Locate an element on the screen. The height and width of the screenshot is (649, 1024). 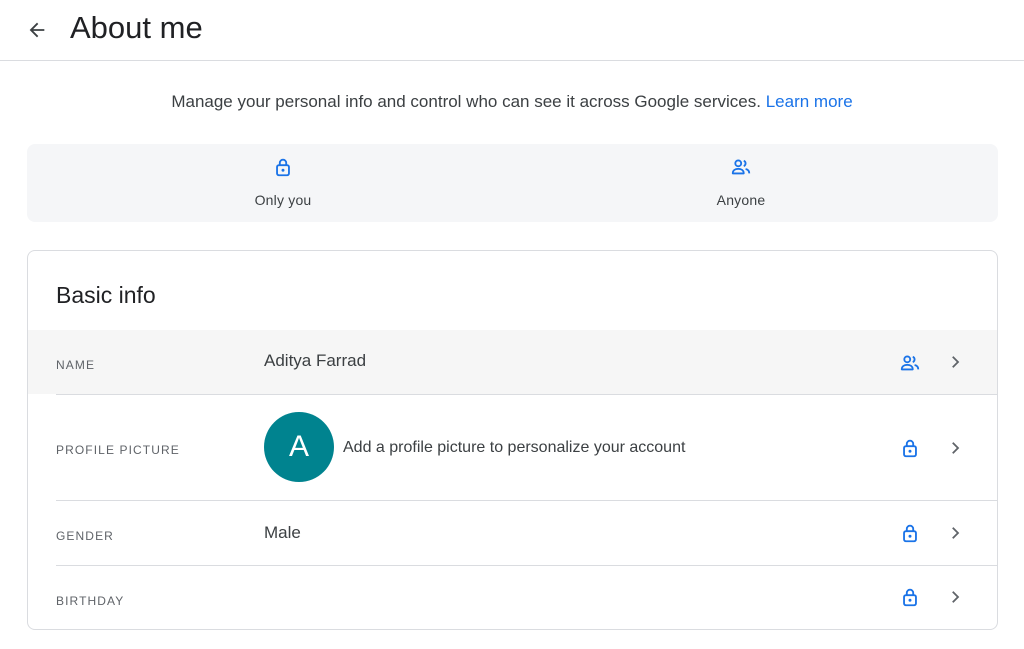
avatar: A is located at coordinates (299, 447).